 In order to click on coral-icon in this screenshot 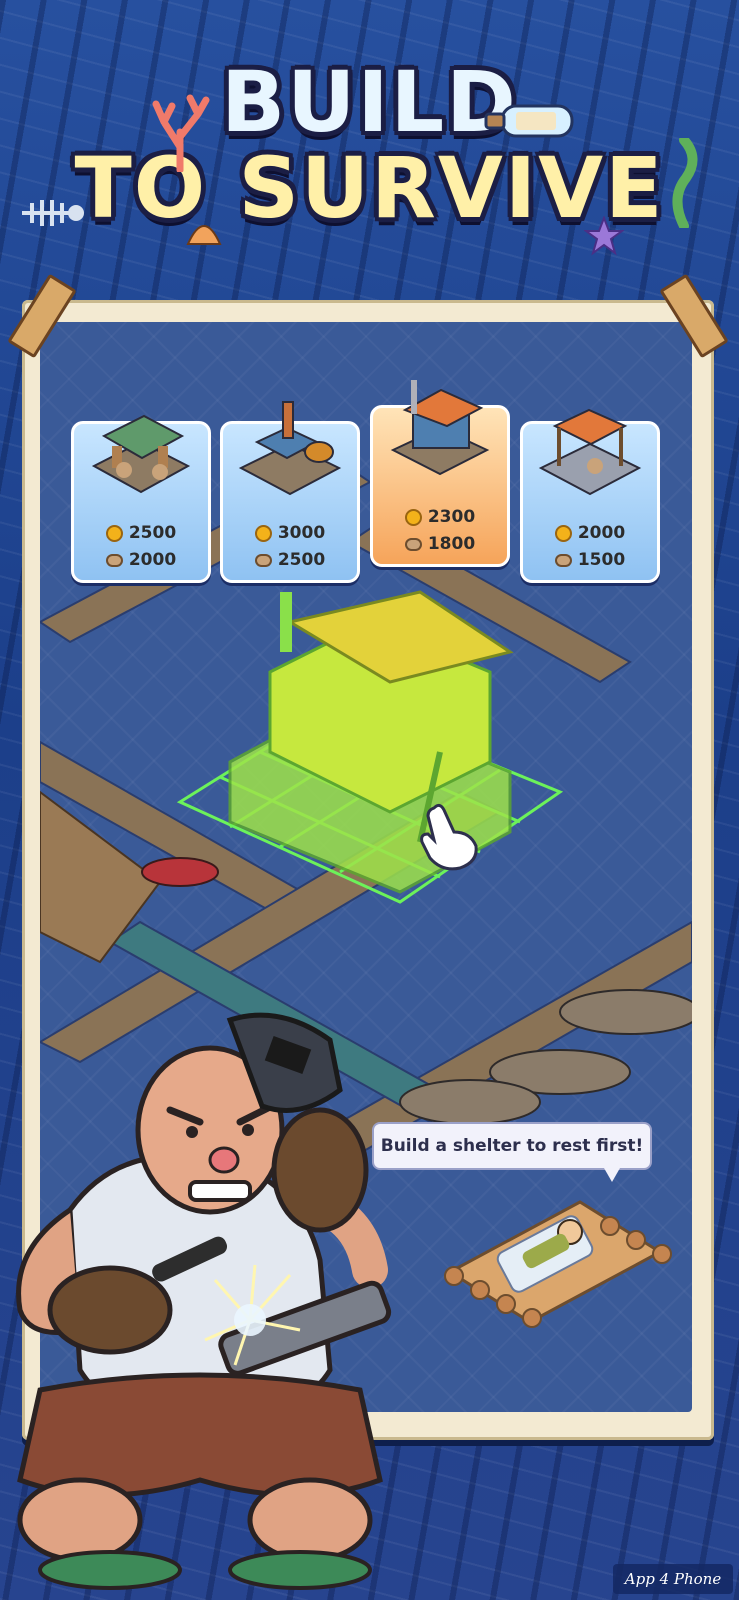, I will do `click(181, 133)`.